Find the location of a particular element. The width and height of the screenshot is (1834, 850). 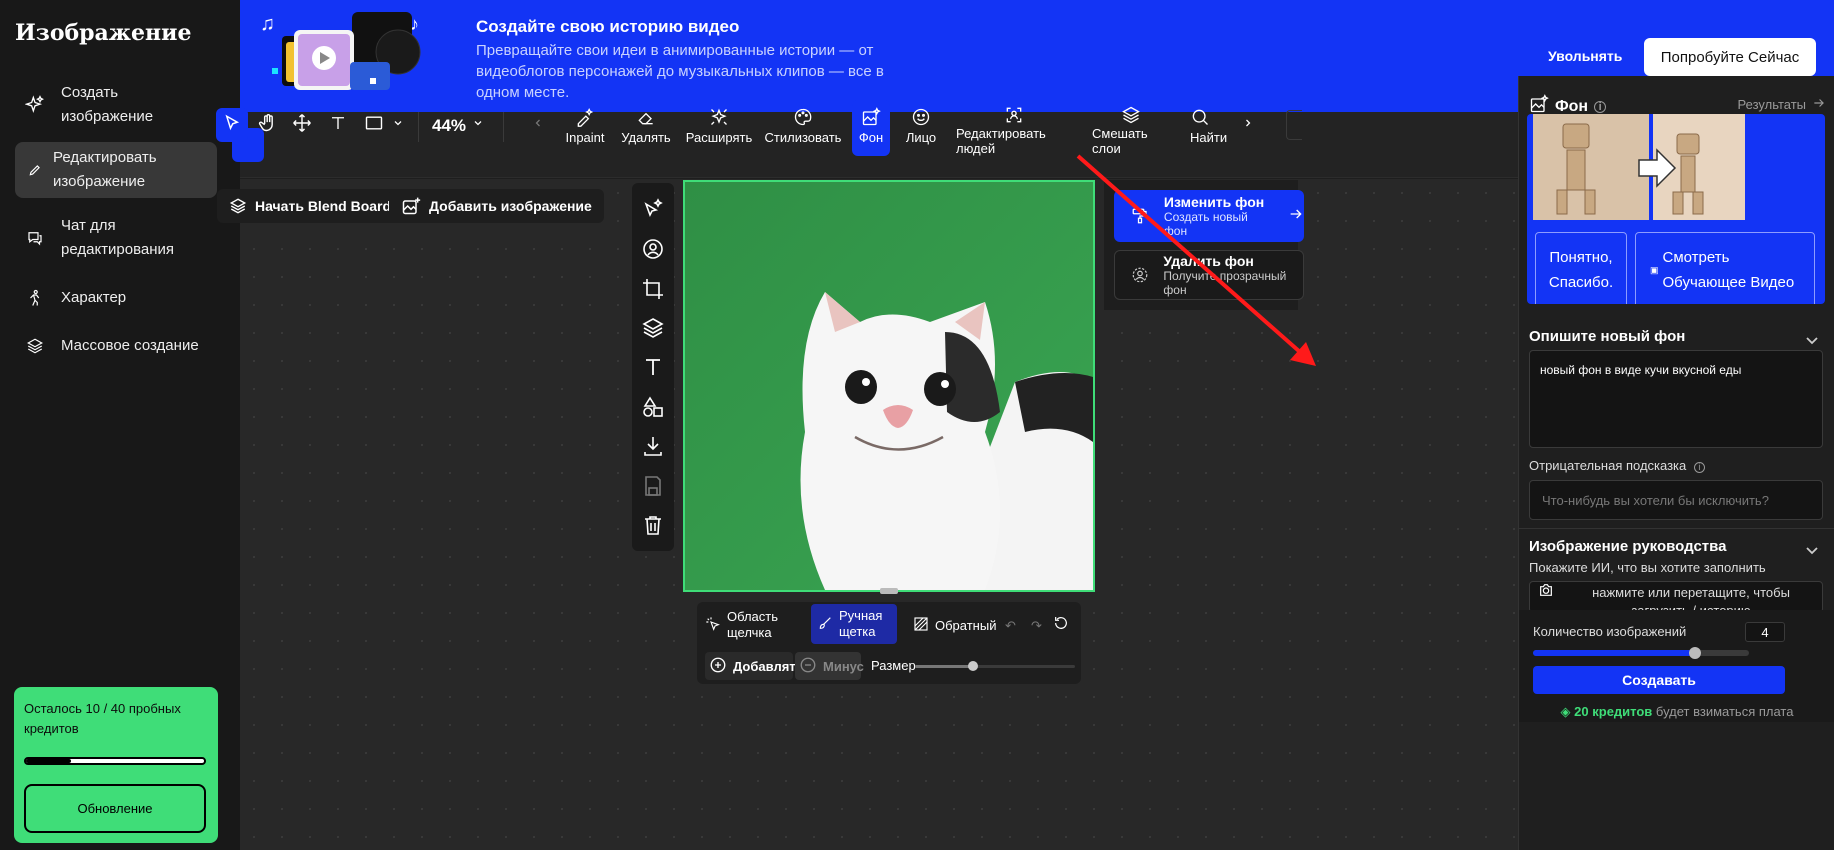

tool-face: Лицо is located at coordinates (921, 128).